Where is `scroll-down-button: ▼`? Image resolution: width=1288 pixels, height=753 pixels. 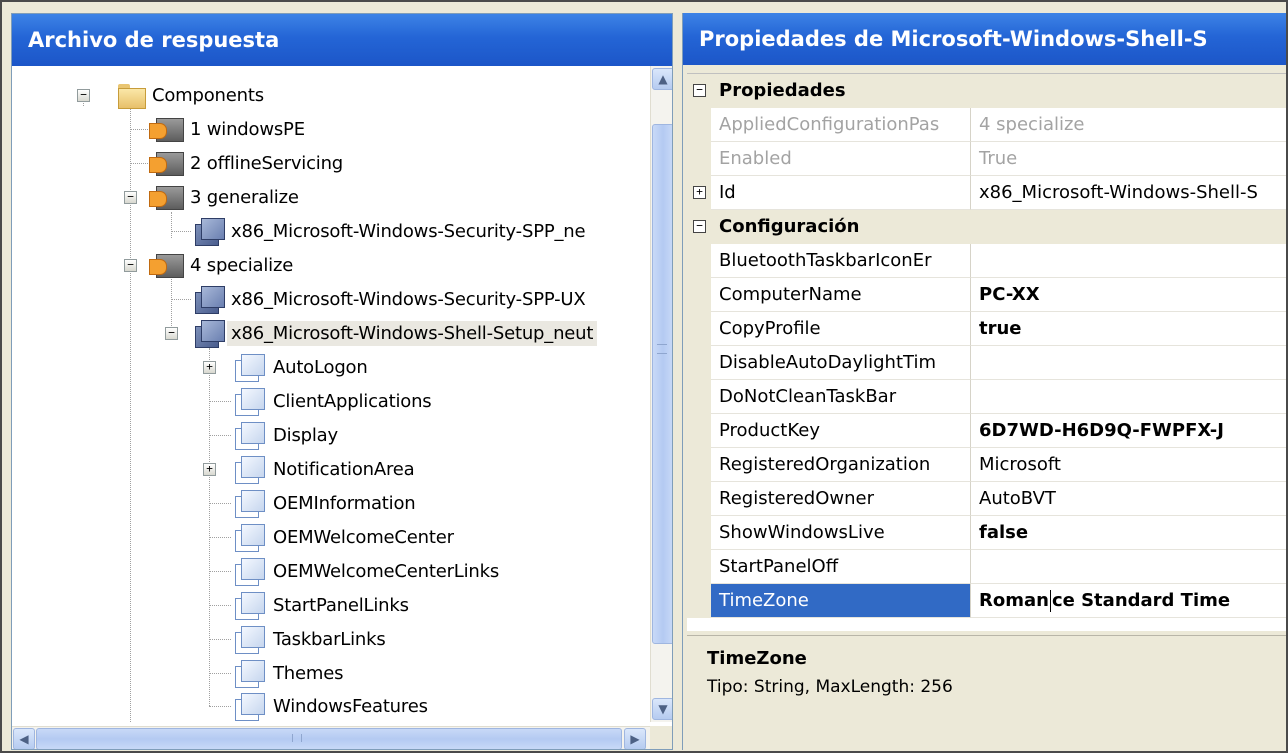
scroll-down-button: ▼ is located at coordinates (662, 709).